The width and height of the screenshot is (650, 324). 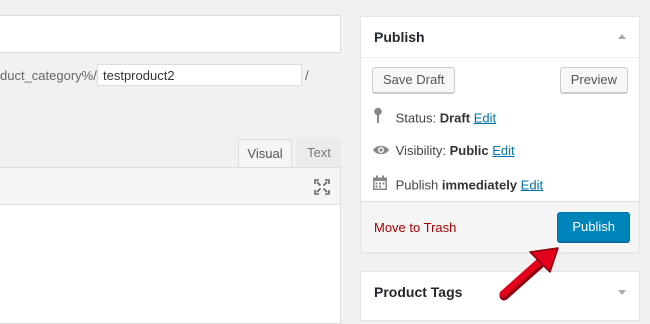 What do you see at coordinates (593, 80) in the screenshot?
I see `preview-button: Preview` at bounding box center [593, 80].